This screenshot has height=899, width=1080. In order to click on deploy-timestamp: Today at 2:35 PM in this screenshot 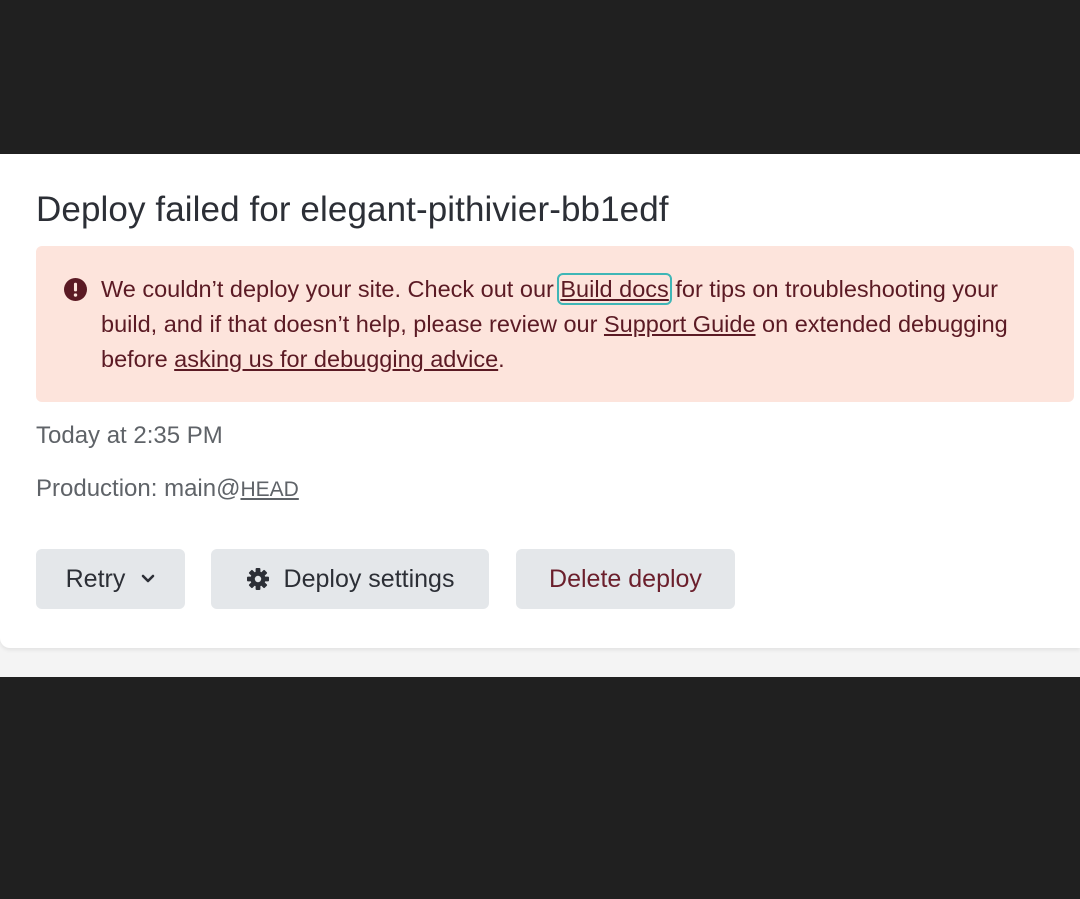, I will do `click(129, 435)`.